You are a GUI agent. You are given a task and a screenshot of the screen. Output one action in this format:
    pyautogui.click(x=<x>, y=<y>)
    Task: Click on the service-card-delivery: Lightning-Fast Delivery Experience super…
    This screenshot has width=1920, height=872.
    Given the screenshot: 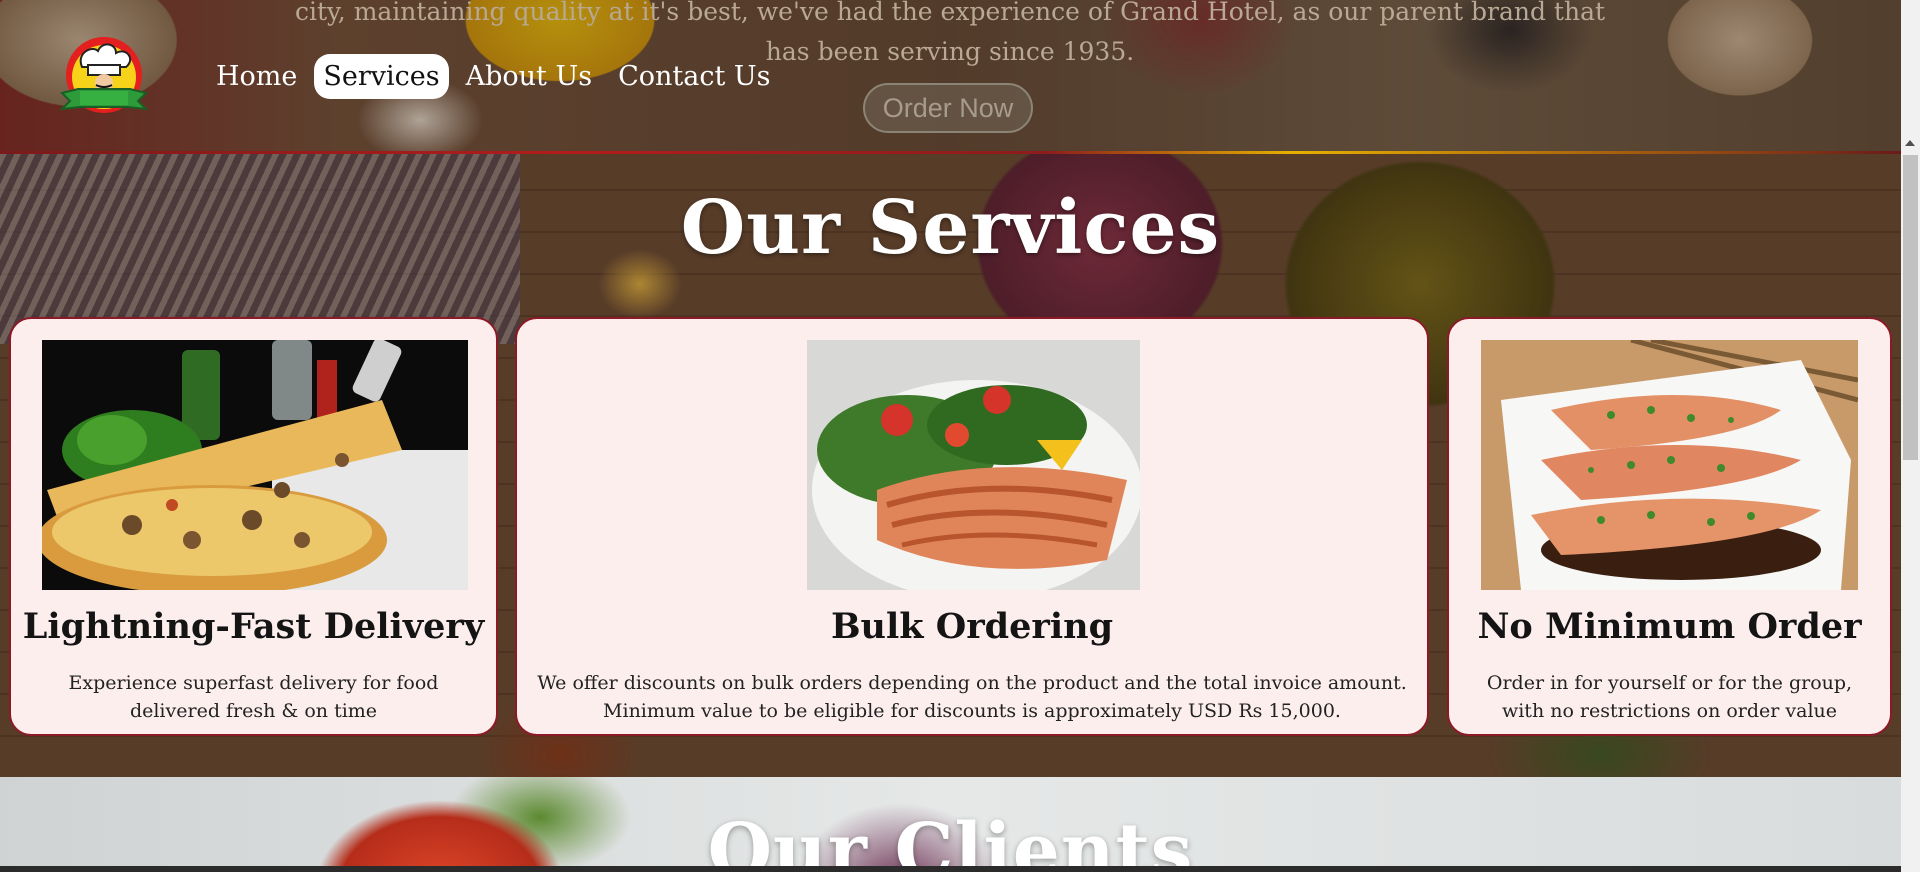 What is the action you would take?
    pyautogui.click(x=253, y=526)
    